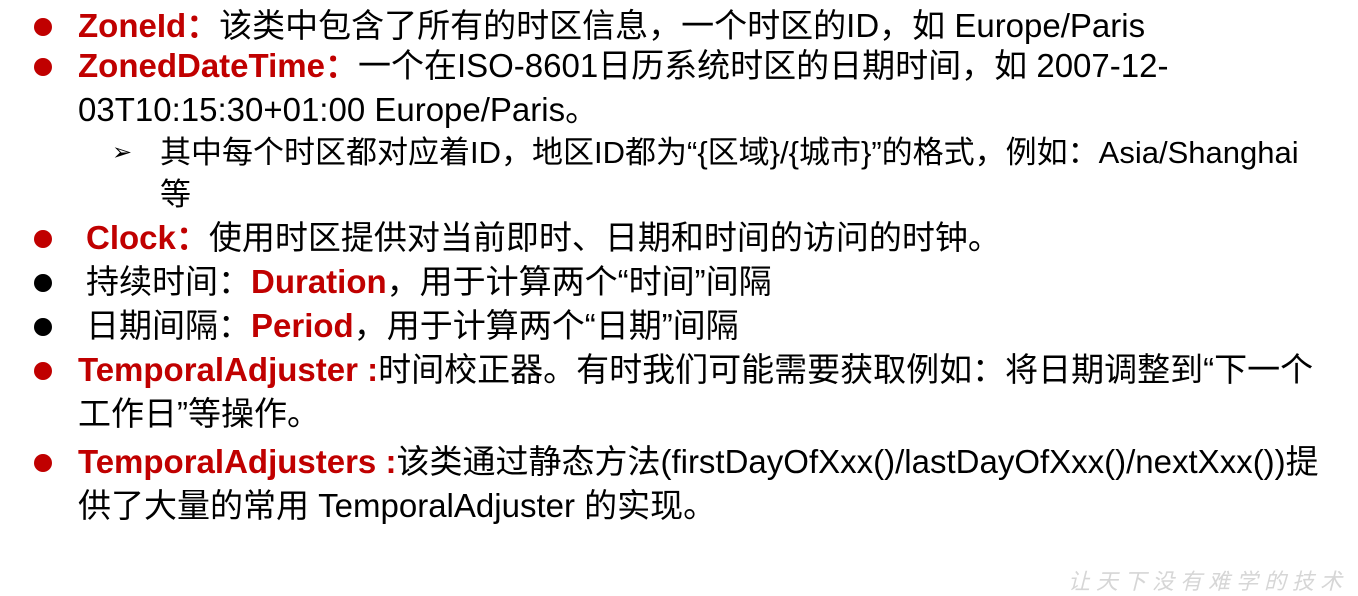  What do you see at coordinates (579, 281) in the screenshot?
I see `desc-duration: ，用于计算两个“时间”间隔` at bounding box center [579, 281].